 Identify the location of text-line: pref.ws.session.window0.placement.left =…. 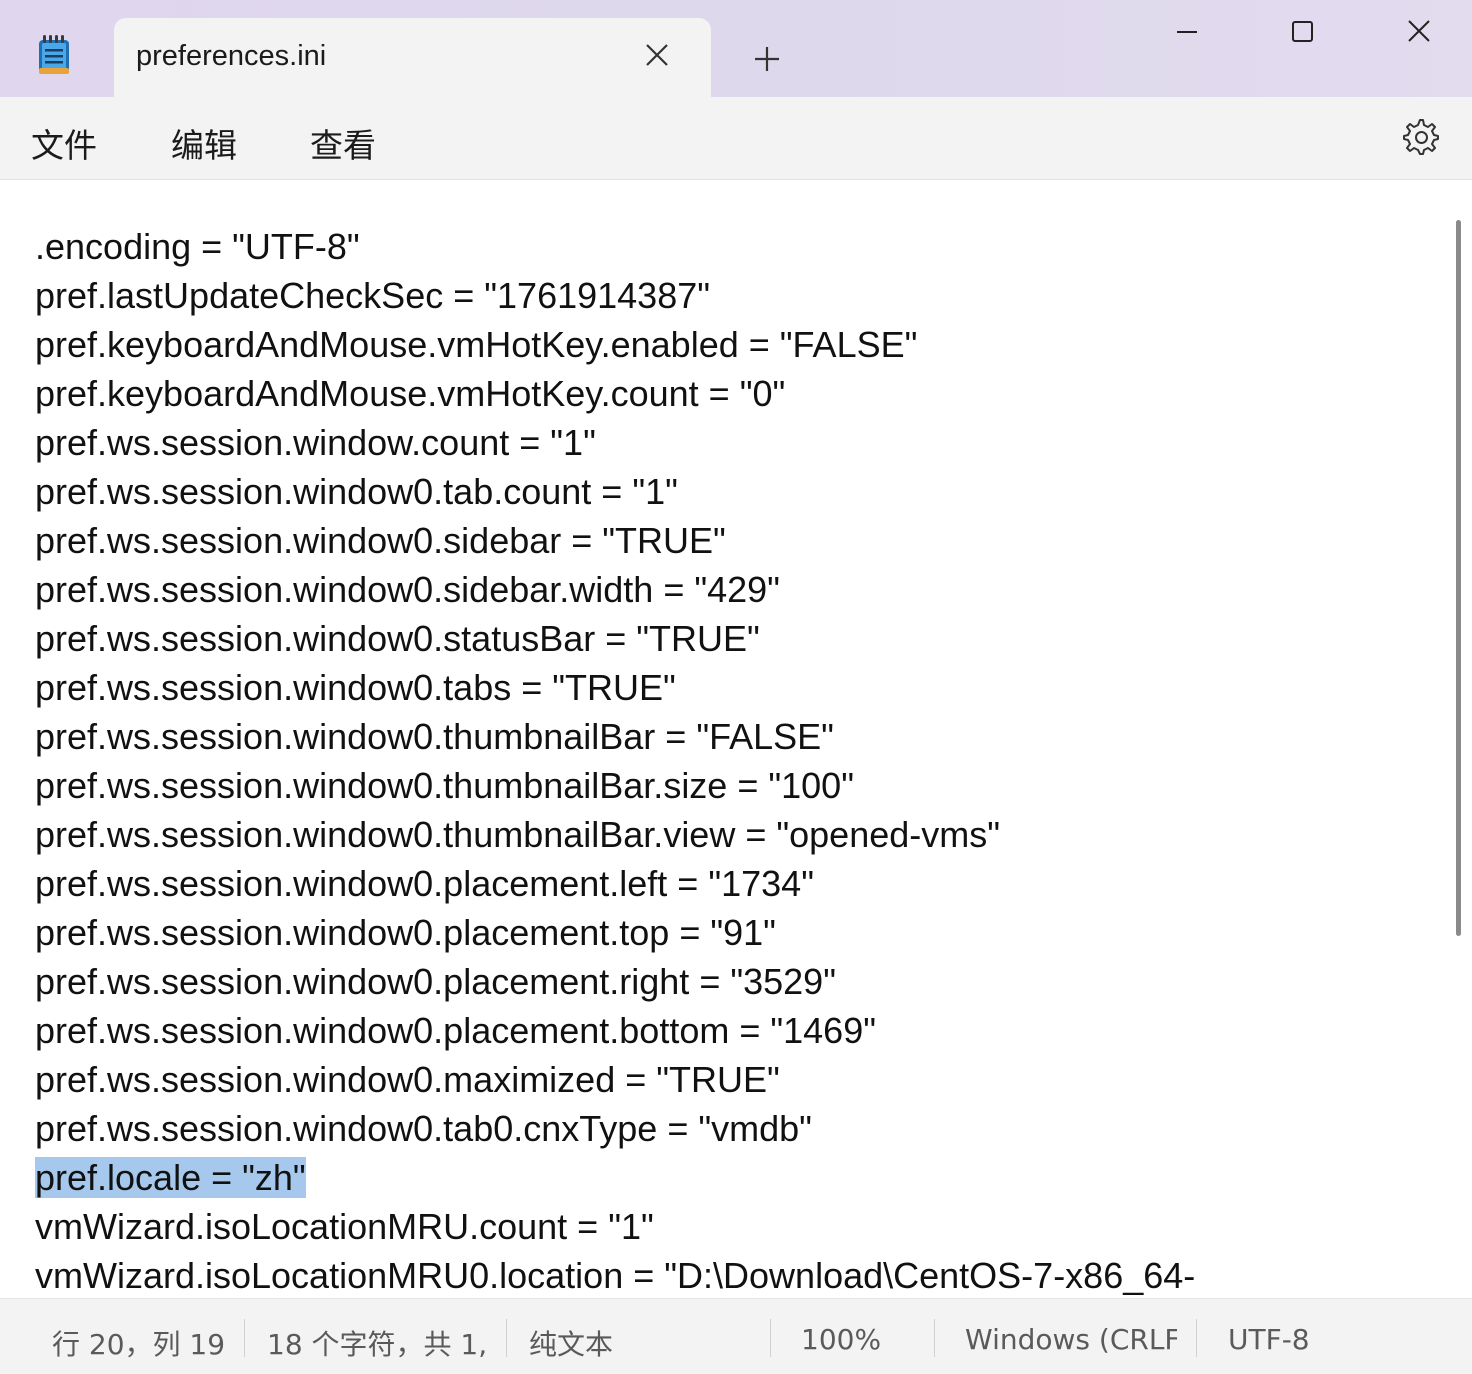
(424, 883).